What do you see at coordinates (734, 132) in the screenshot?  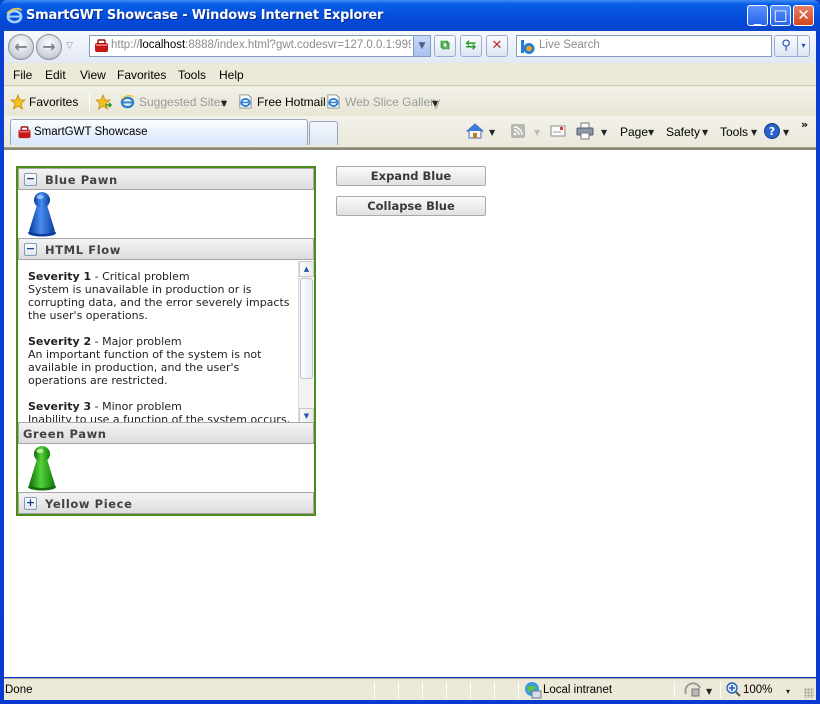 I see `tools-menu: Tools` at bounding box center [734, 132].